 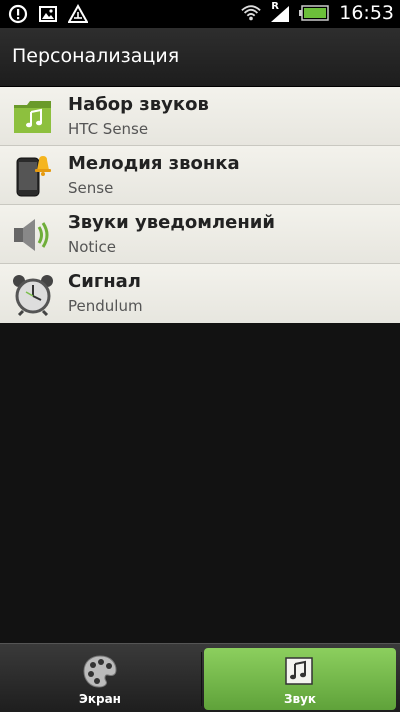 I want to click on battery-icon, so click(x=314, y=13).